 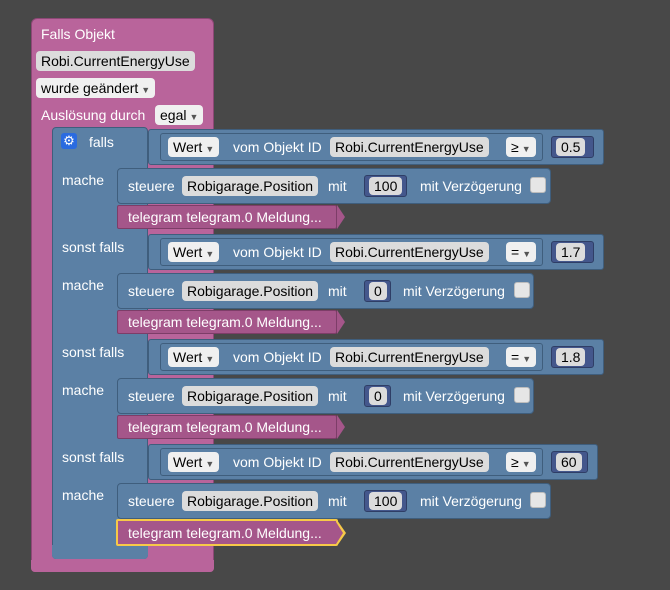 What do you see at coordinates (151, 501) in the screenshot?
I see `control-label-4: steuere` at bounding box center [151, 501].